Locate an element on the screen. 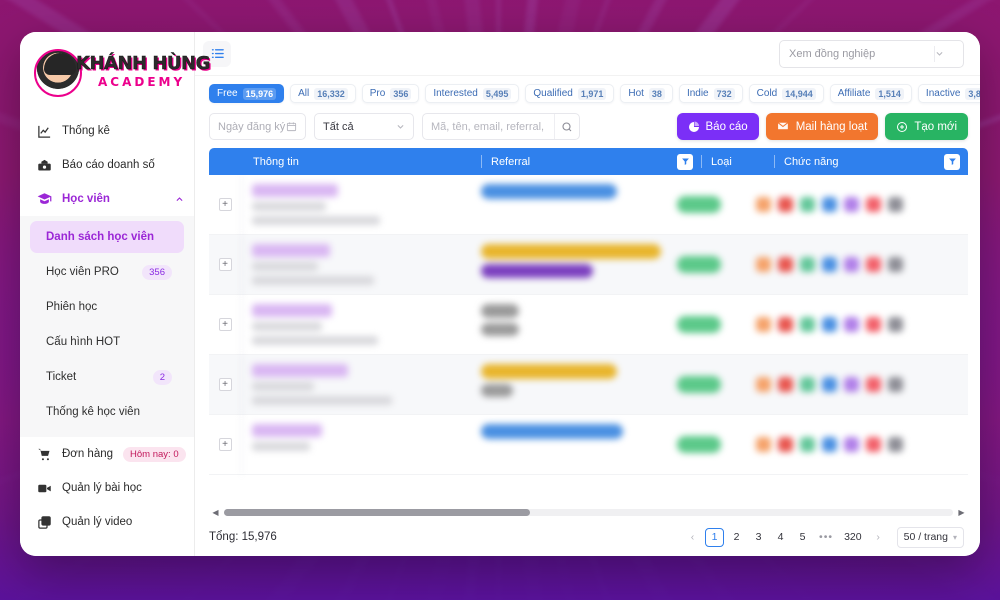 Image resolution: width=1000 pixels, height=600 pixels. scrollbar-track is located at coordinates (588, 512).